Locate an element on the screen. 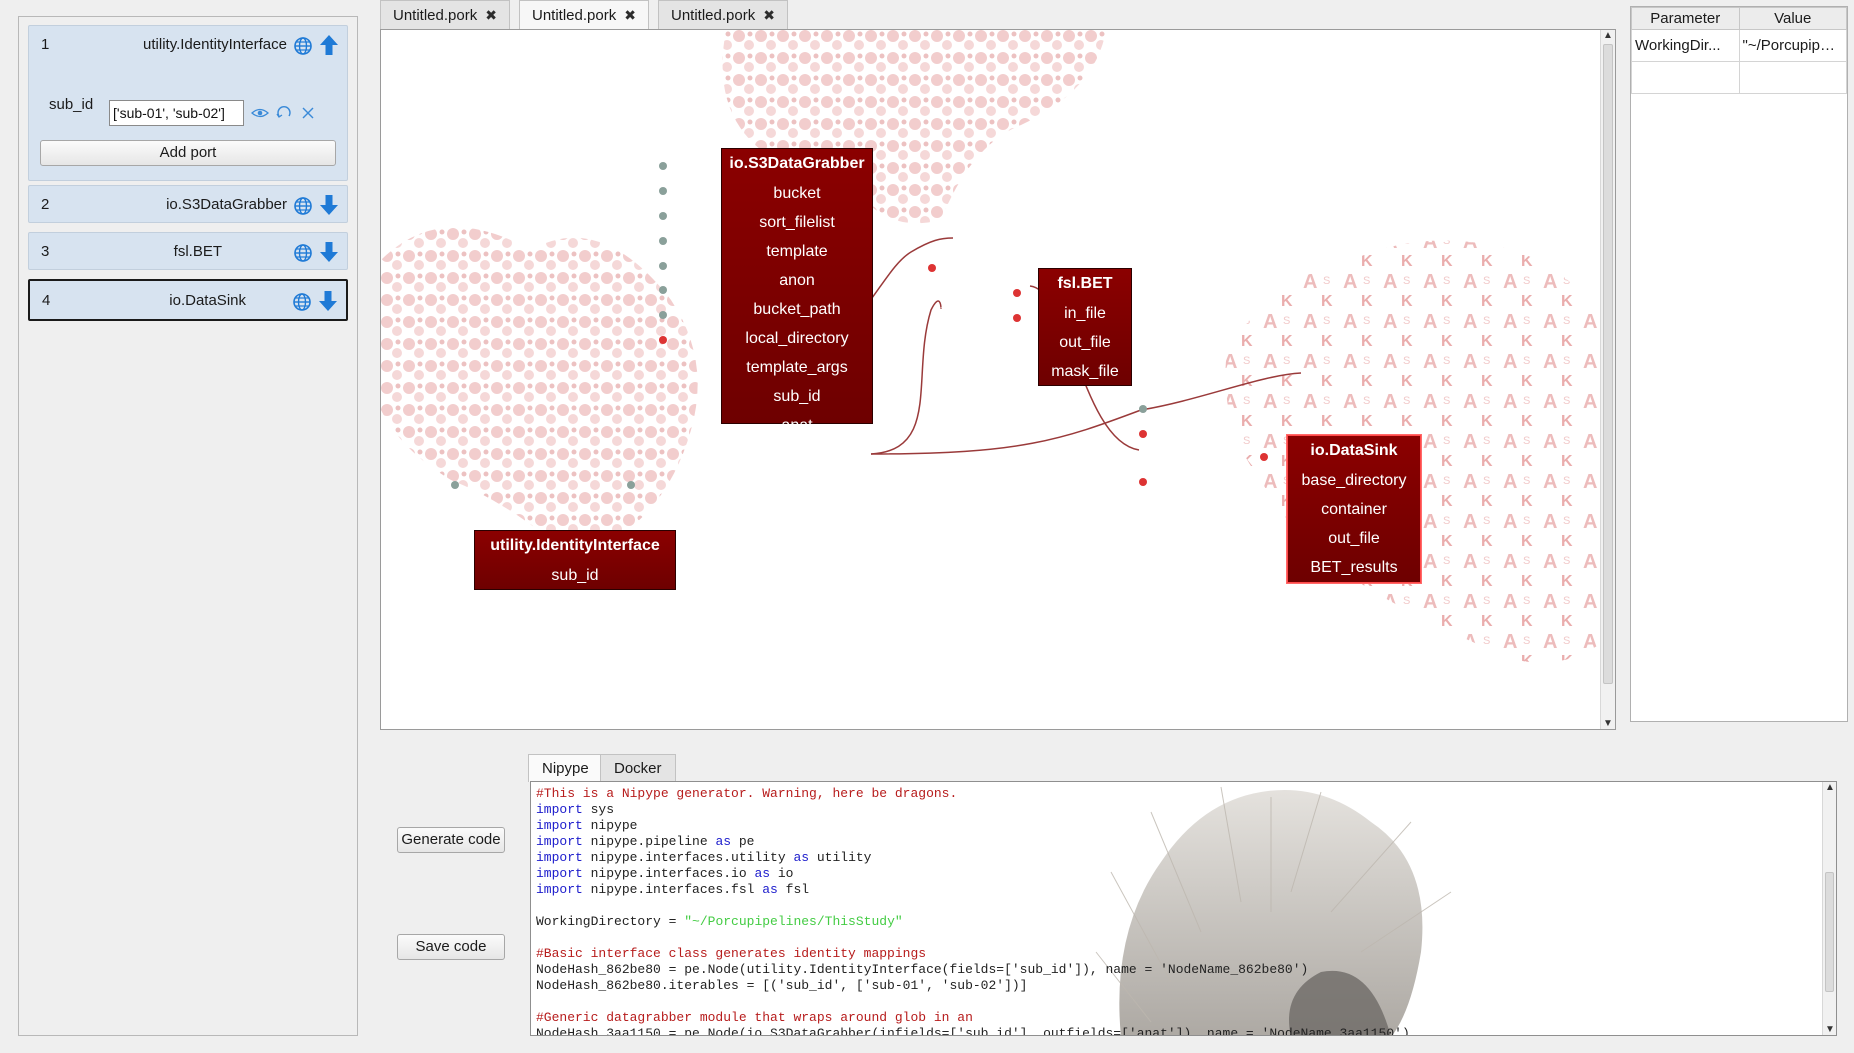  column-header-parameter: Parameter is located at coordinates (1685, 18).